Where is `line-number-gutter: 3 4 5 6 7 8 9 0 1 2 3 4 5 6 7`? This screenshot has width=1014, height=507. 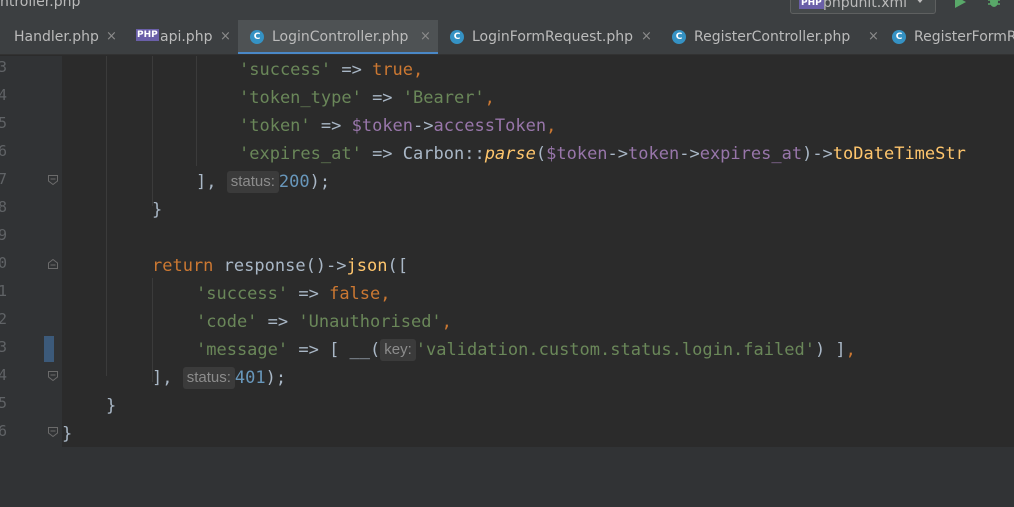 line-number-gutter: 3 4 5 6 7 8 9 0 1 2 3 4 5 6 7 is located at coordinates (31, 281).